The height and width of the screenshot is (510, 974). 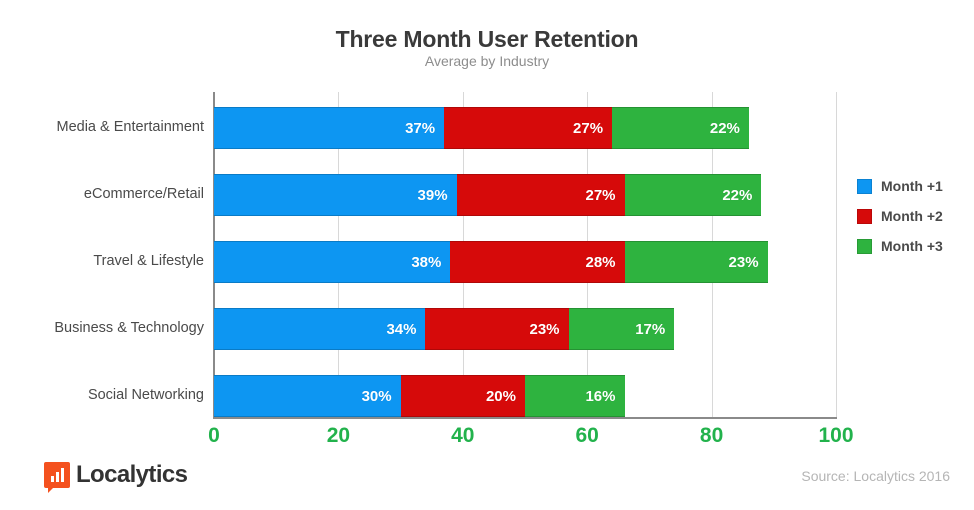 What do you see at coordinates (307, 396) in the screenshot?
I see `bar-segment: 30%` at bounding box center [307, 396].